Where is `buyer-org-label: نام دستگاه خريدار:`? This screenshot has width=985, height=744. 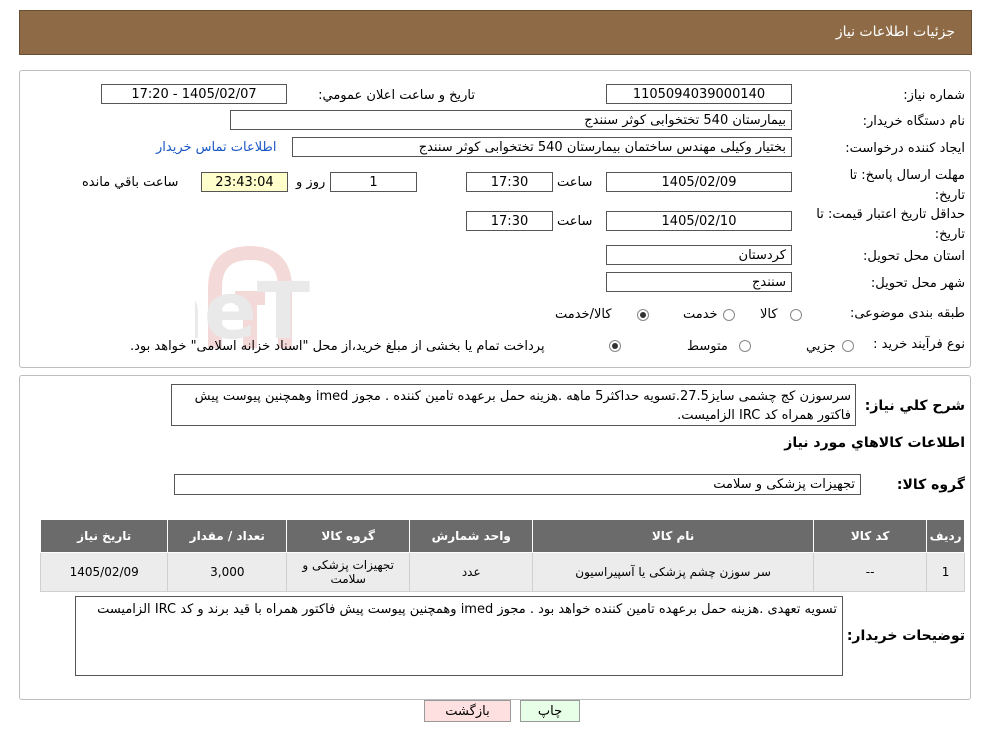
buyer-org-label: نام دستگاه خريدار: is located at coordinates (913, 121).